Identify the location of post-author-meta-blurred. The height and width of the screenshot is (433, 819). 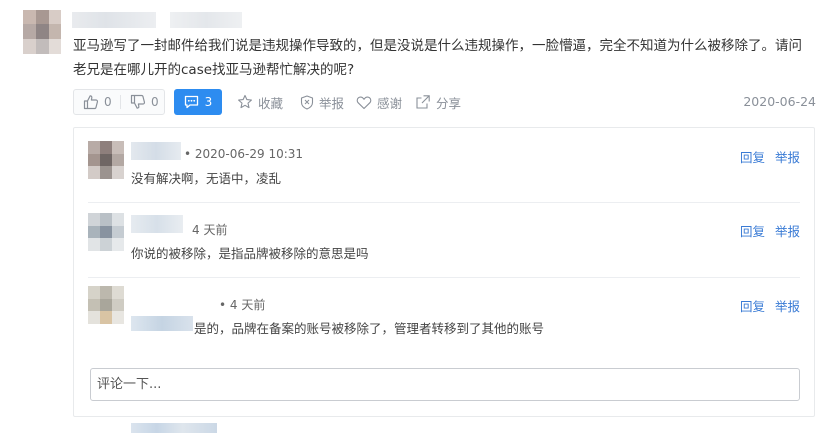
(206, 20).